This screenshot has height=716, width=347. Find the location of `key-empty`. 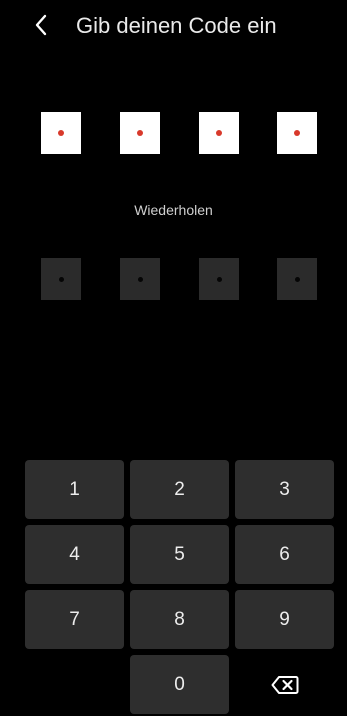

key-empty is located at coordinates (74, 684).